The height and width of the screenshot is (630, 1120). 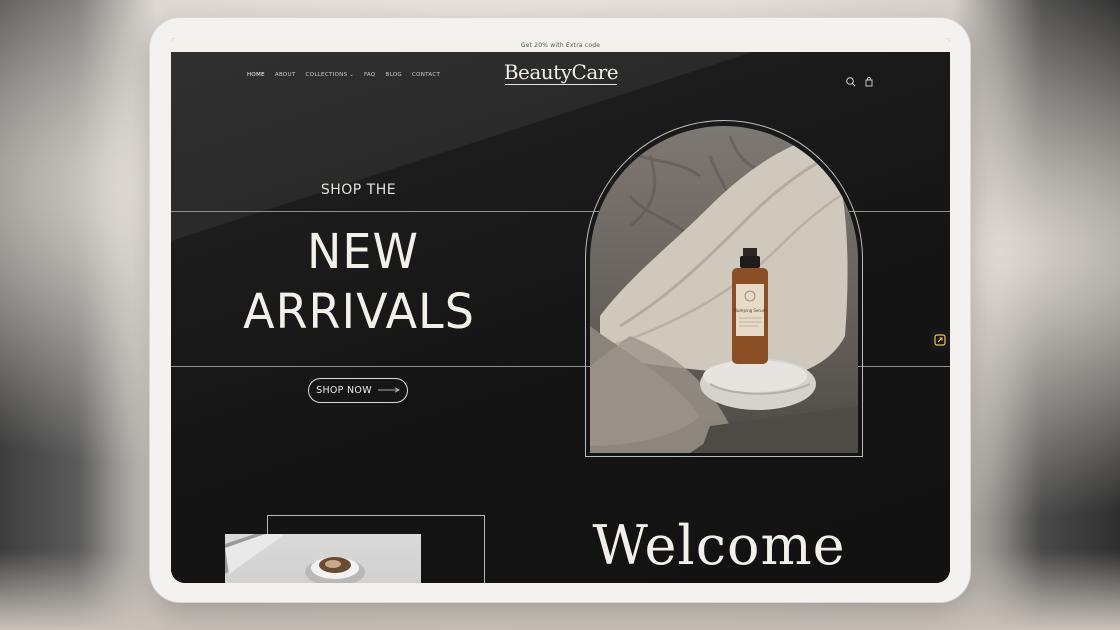 I want to click on nav-item-collections: COLLECTIONS ⌄, so click(x=330, y=75).